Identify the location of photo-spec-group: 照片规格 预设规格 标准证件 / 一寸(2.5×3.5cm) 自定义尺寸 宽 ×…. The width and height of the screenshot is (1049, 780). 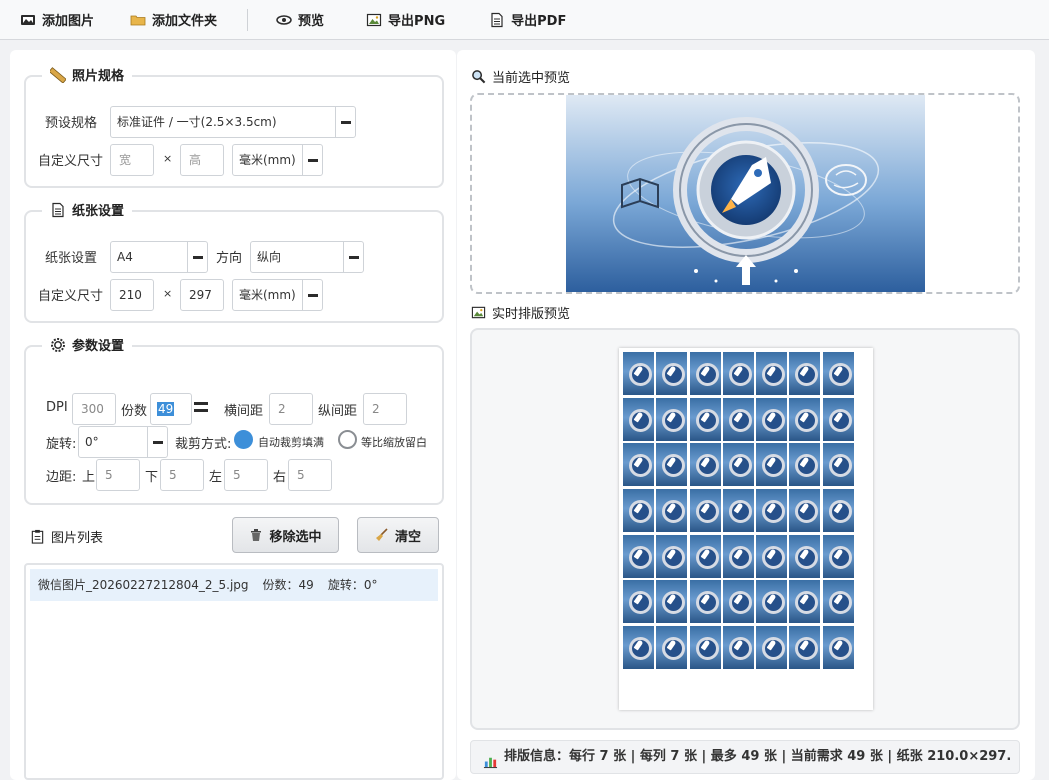
(234, 126).